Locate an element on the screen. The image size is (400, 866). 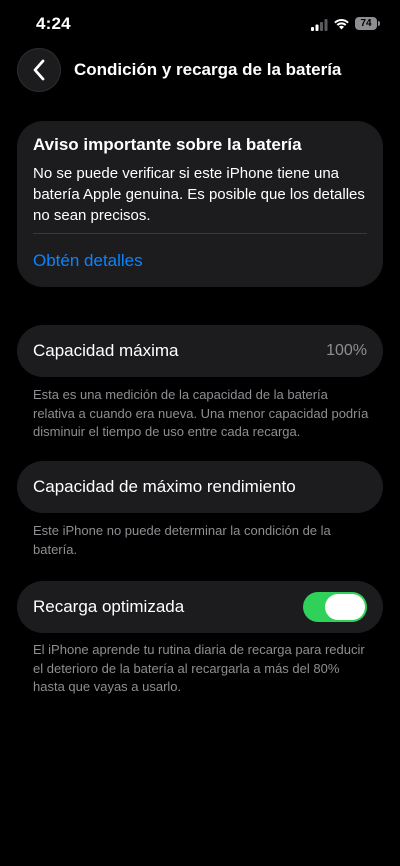
divider is located at coordinates (200, 233).